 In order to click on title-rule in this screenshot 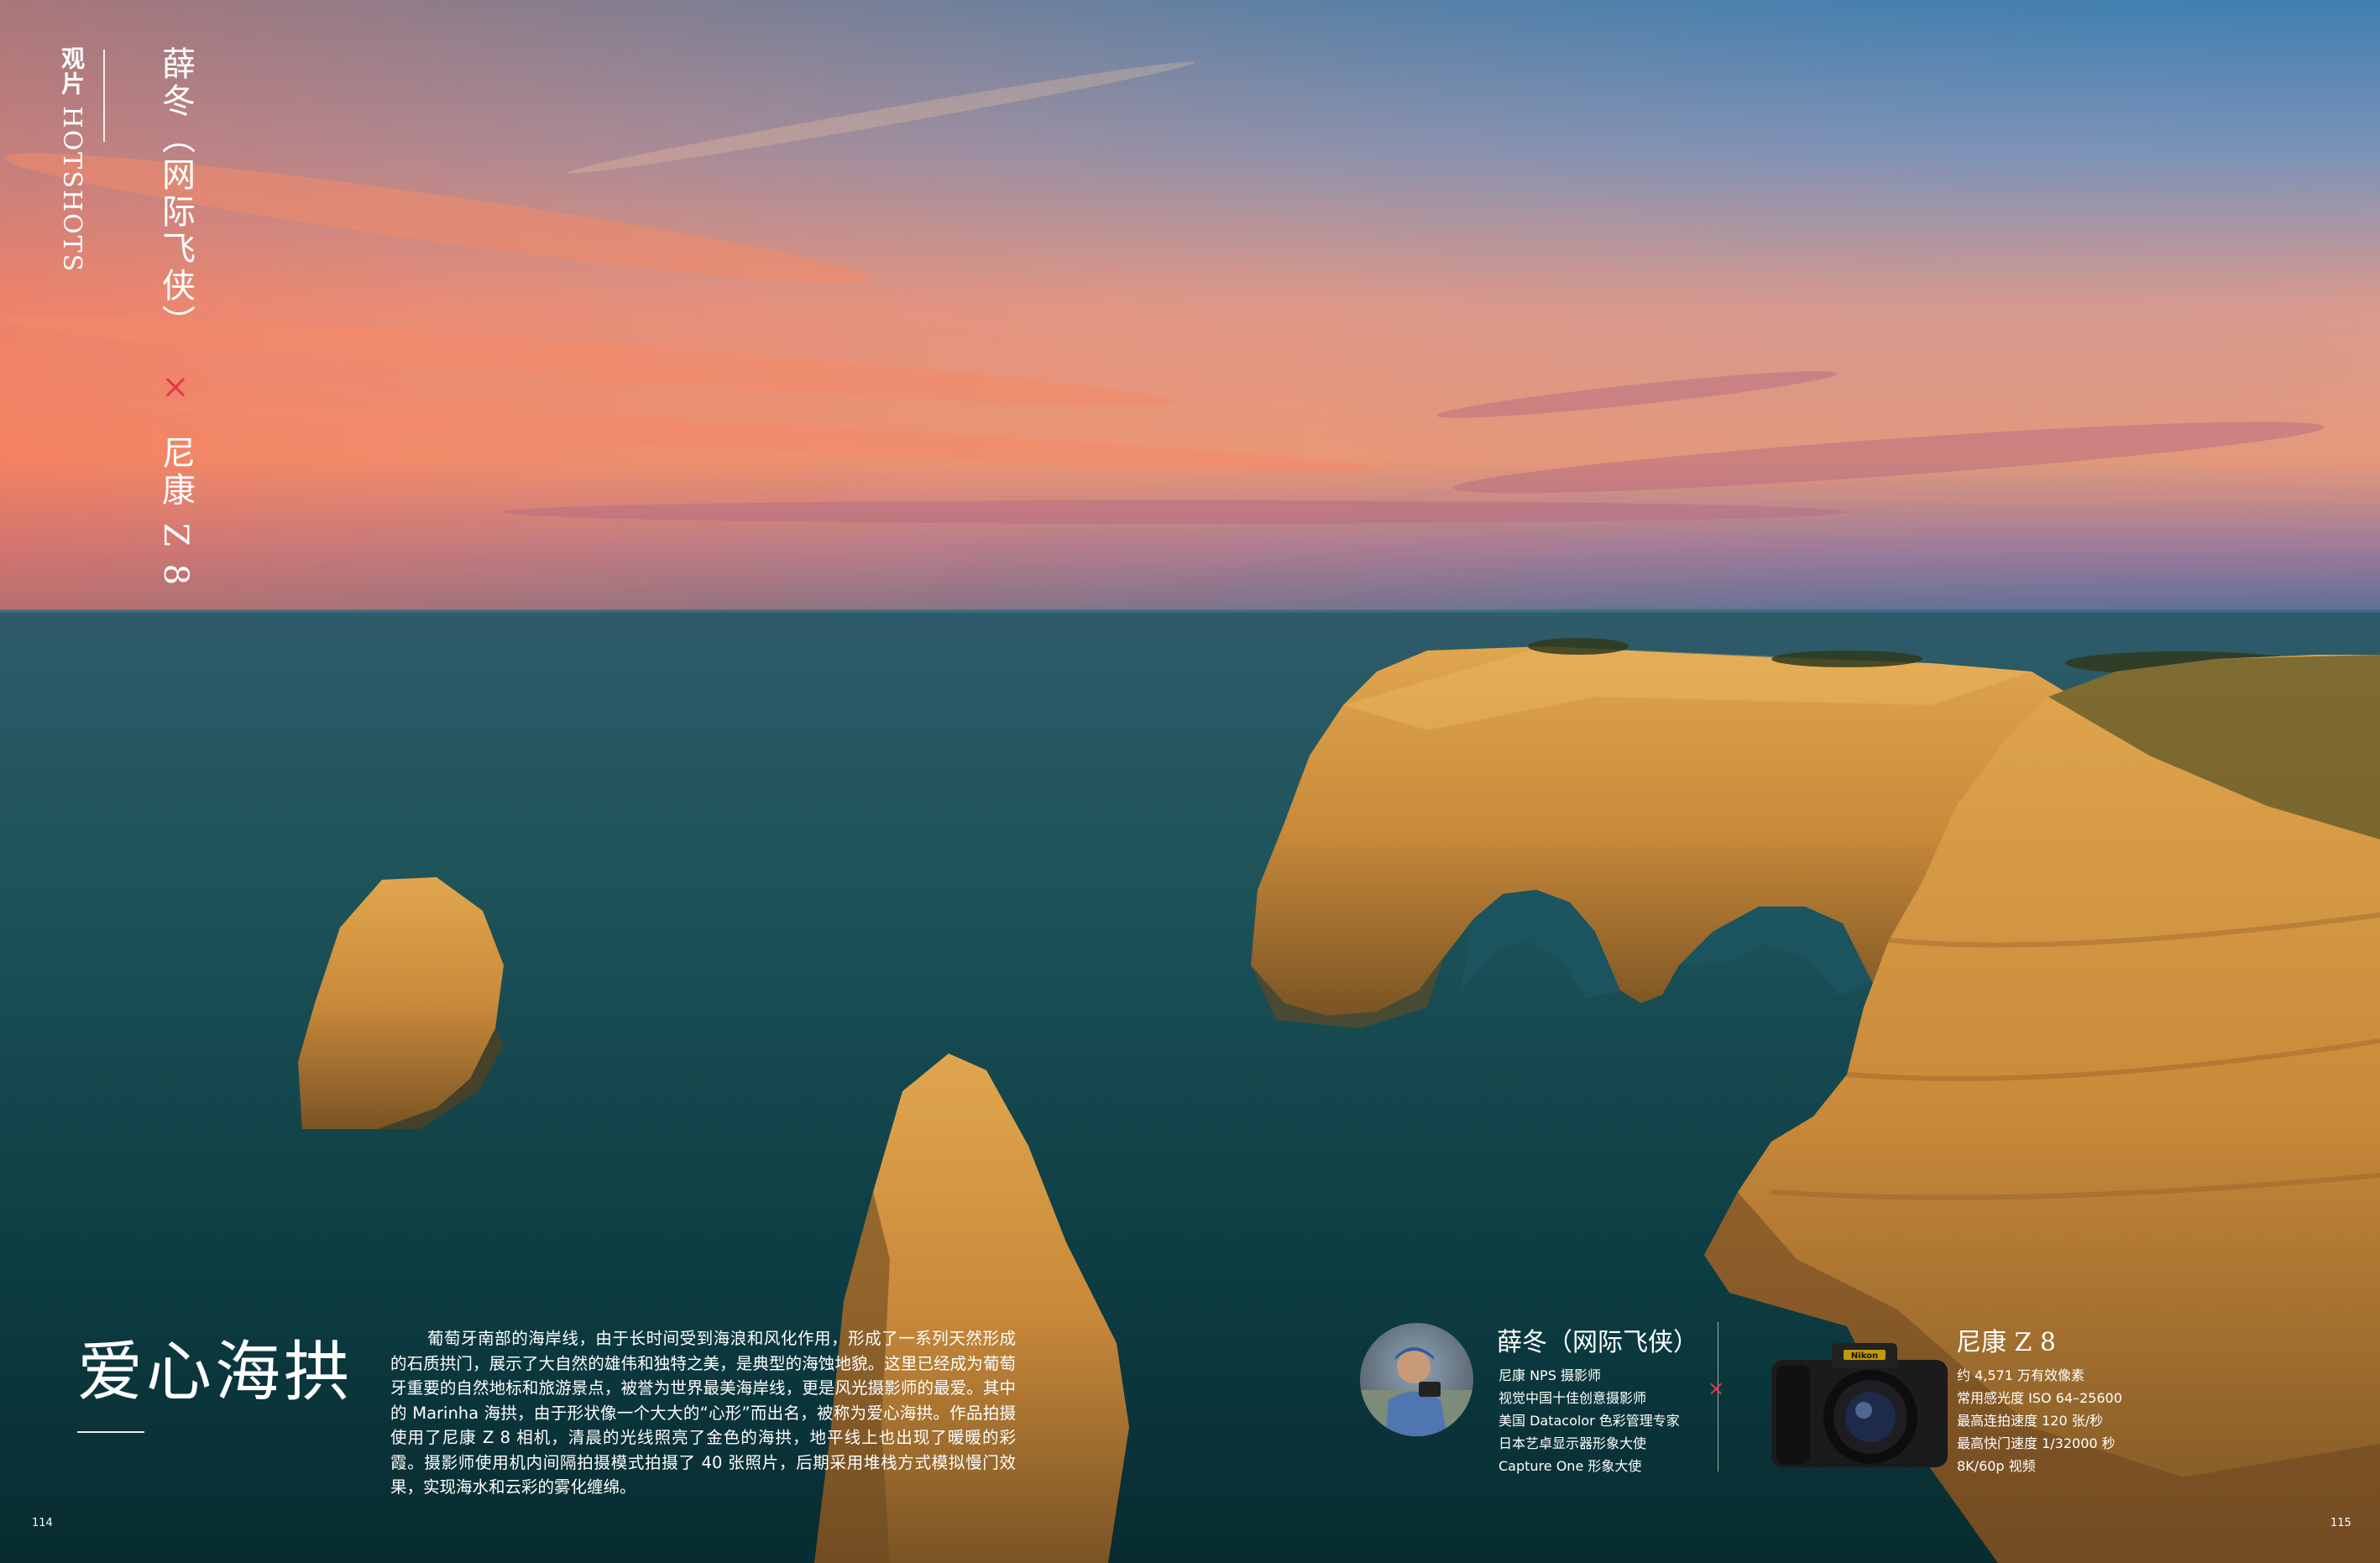, I will do `click(110, 1432)`.